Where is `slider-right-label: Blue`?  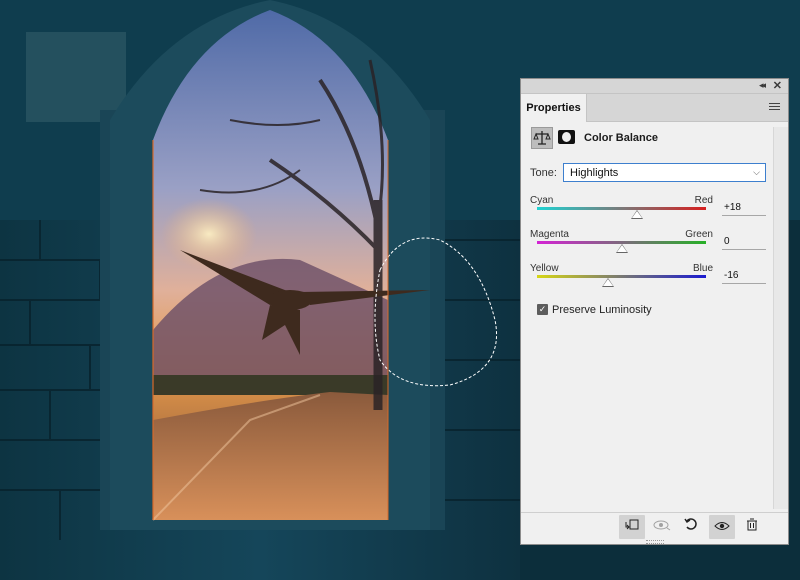 slider-right-label: Blue is located at coordinates (702, 268).